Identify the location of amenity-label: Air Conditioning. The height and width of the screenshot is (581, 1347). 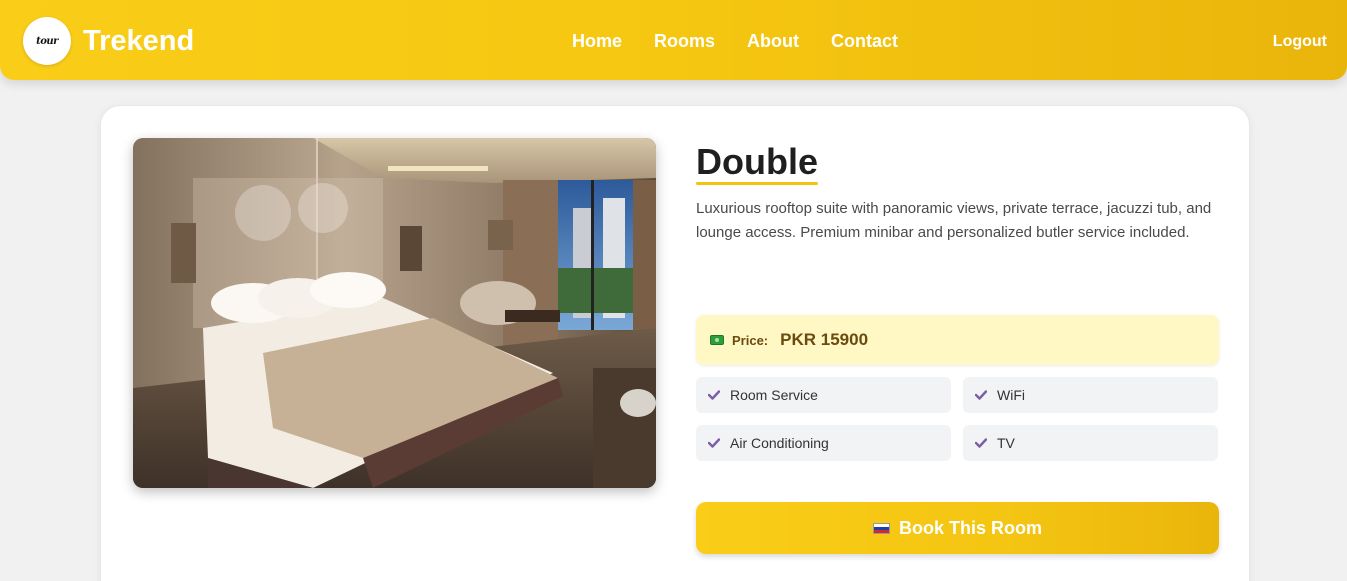
(779, 443).